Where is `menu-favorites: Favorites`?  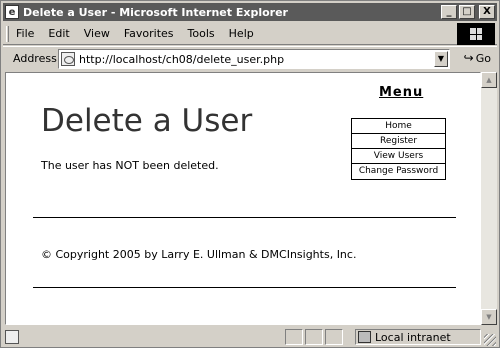 menu-favorites: Favorites is located at coordinates (149, 33).